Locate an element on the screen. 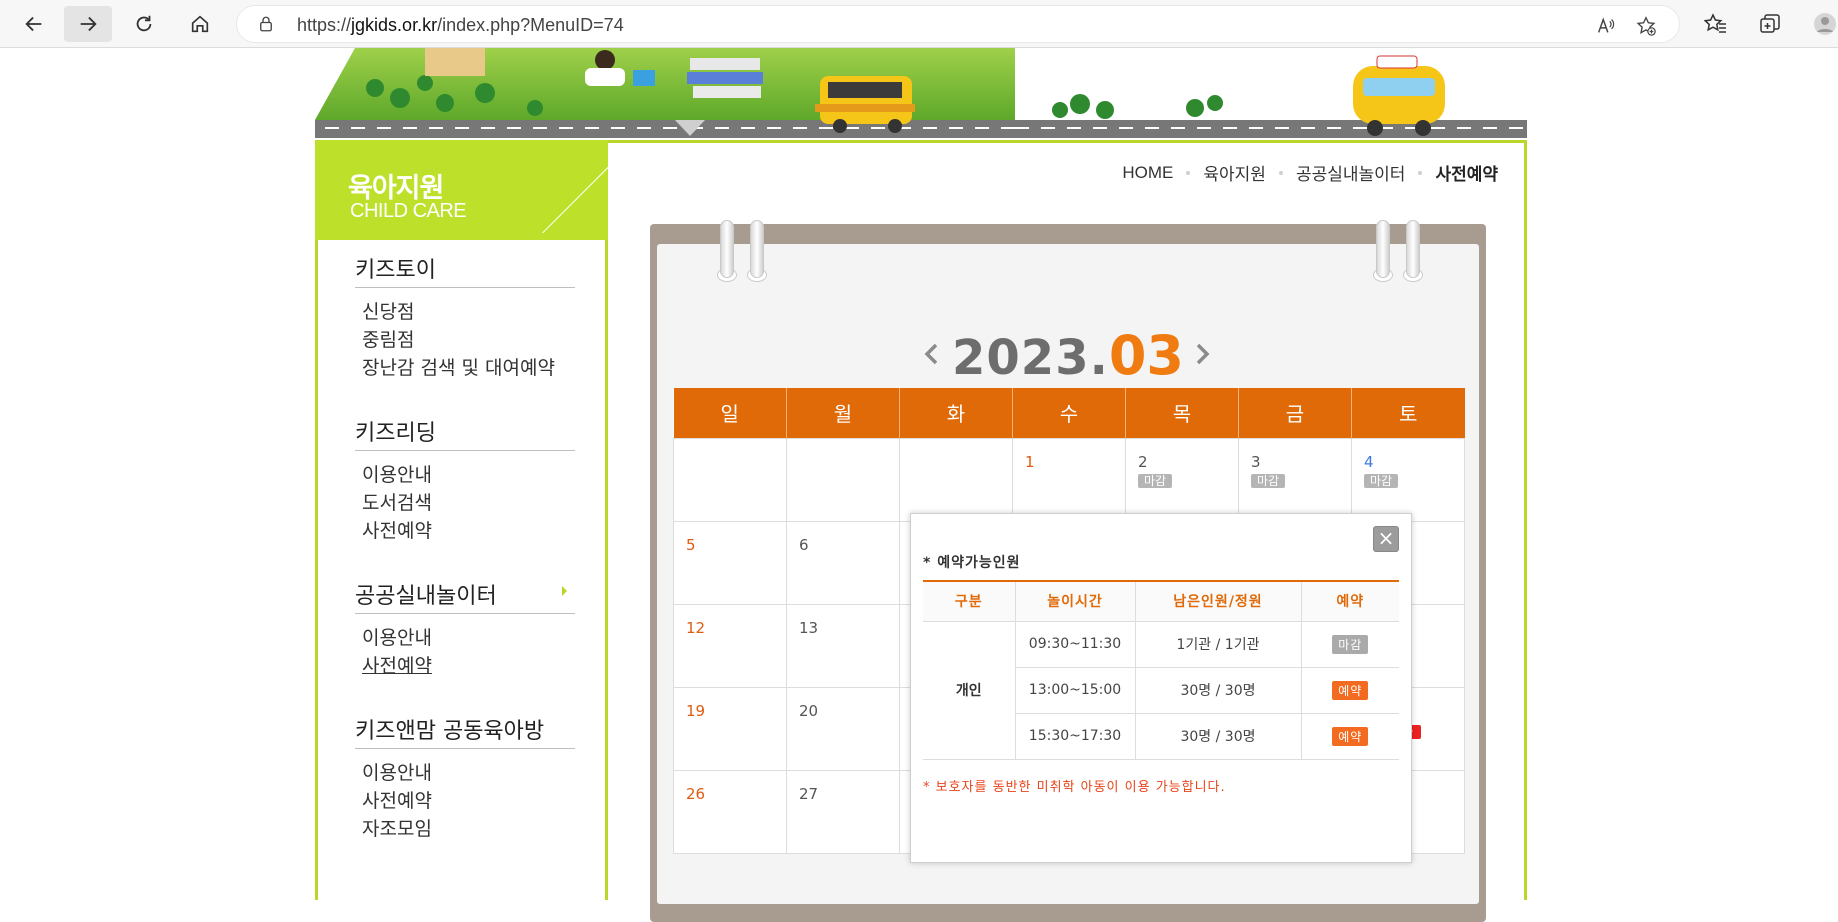 This screenshot has height=922, width=1838. back-button is located at coordinates (34, 24).